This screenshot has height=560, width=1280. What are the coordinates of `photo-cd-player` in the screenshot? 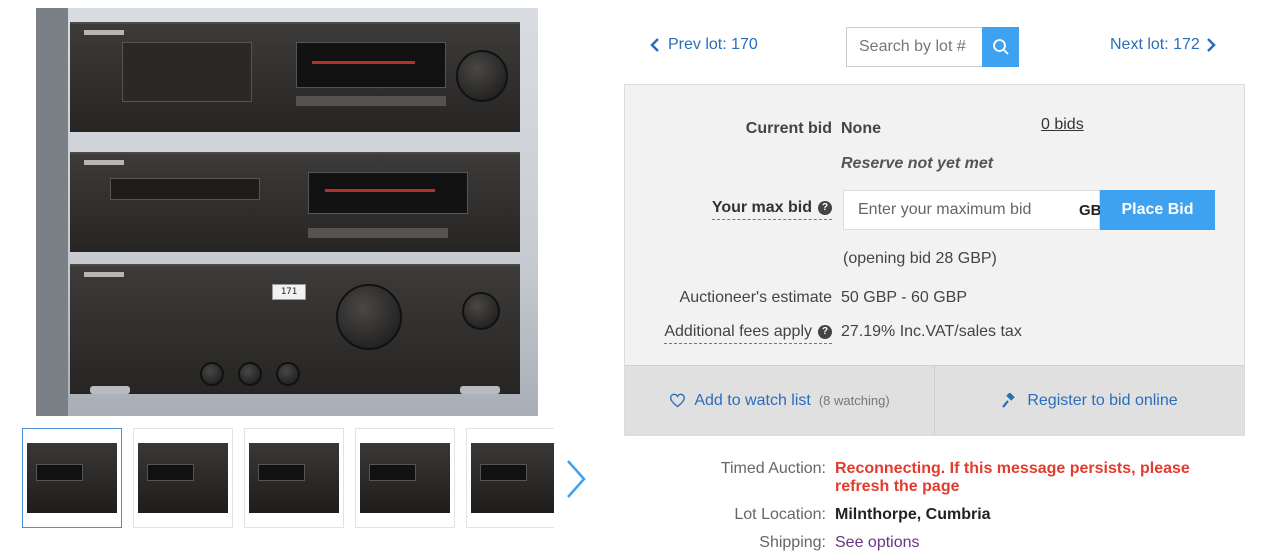 It's located at (295, 202).